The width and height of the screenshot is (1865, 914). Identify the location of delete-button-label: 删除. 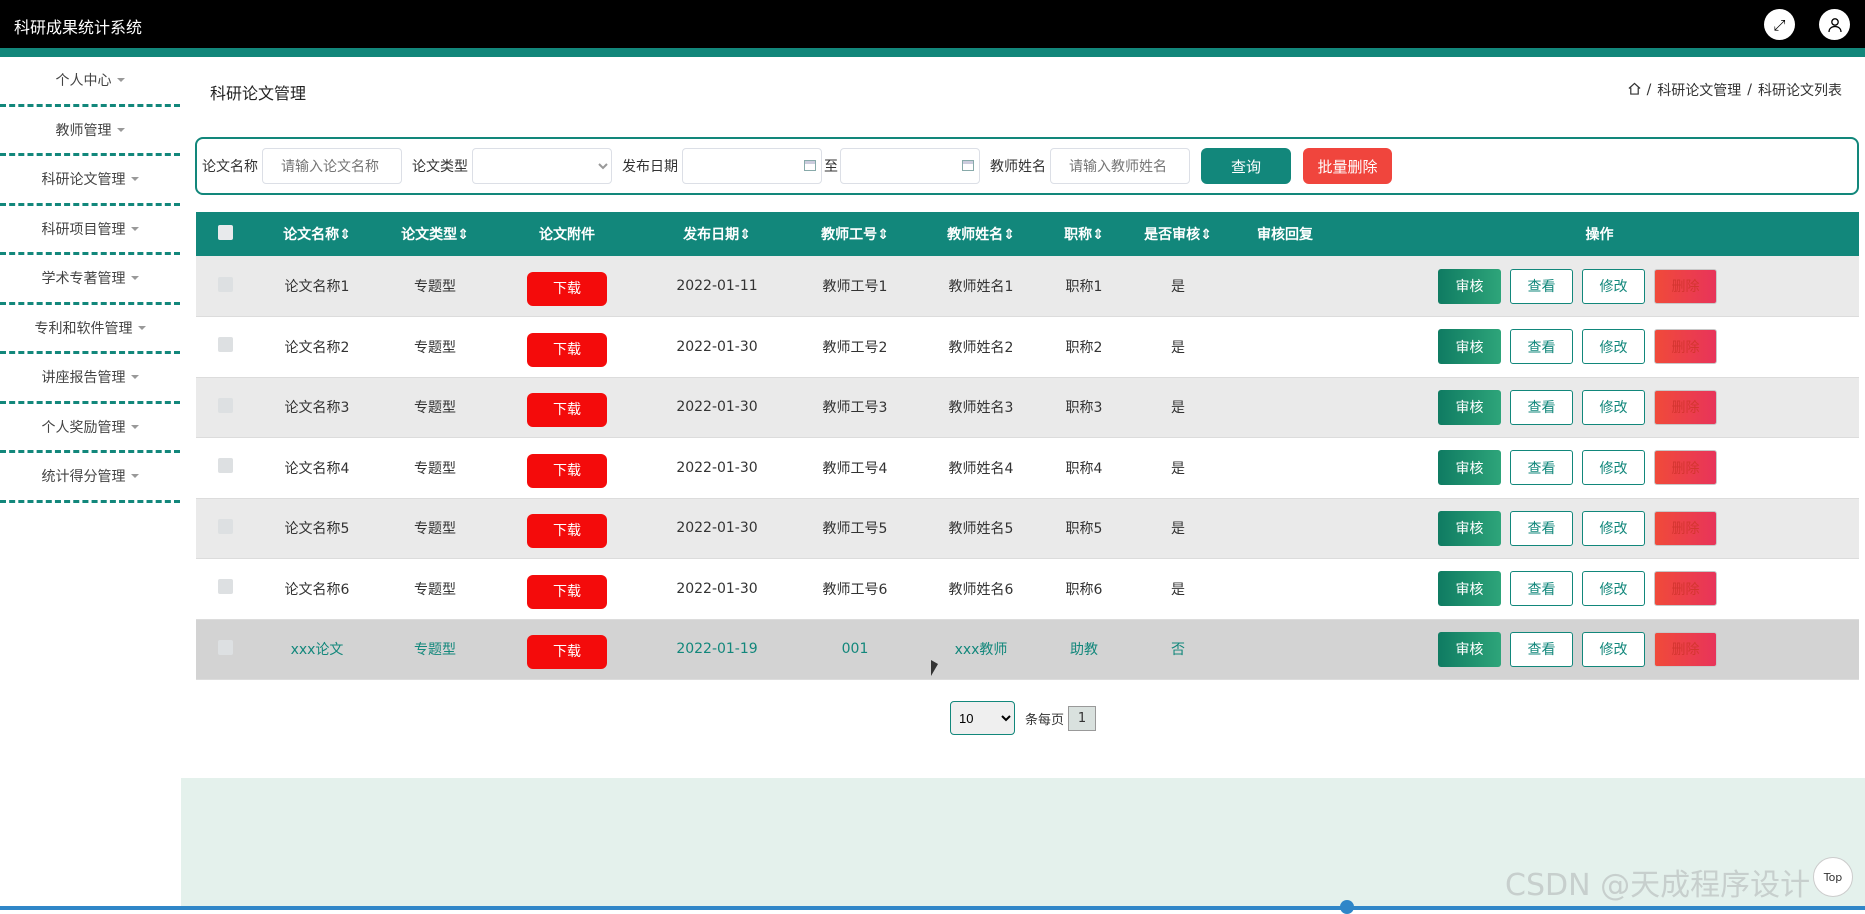
(1685, 589).